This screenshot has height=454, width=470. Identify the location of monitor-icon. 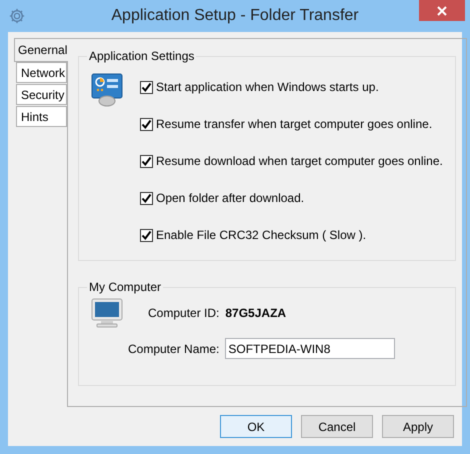
(107, 313).